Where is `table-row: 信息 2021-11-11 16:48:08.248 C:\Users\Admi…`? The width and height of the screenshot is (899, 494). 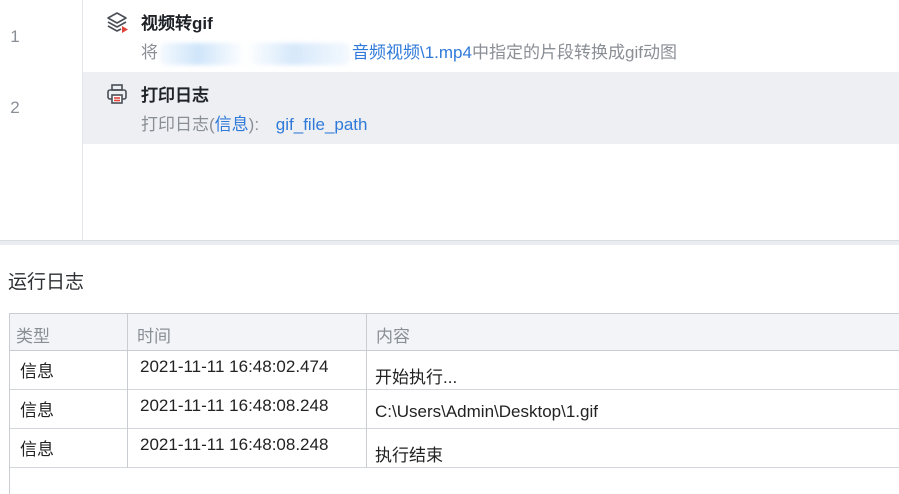
table-row: 信息 2021-11-11 16:48:08.248 C:\Users\Admi… is located at coordinates (454, 409).